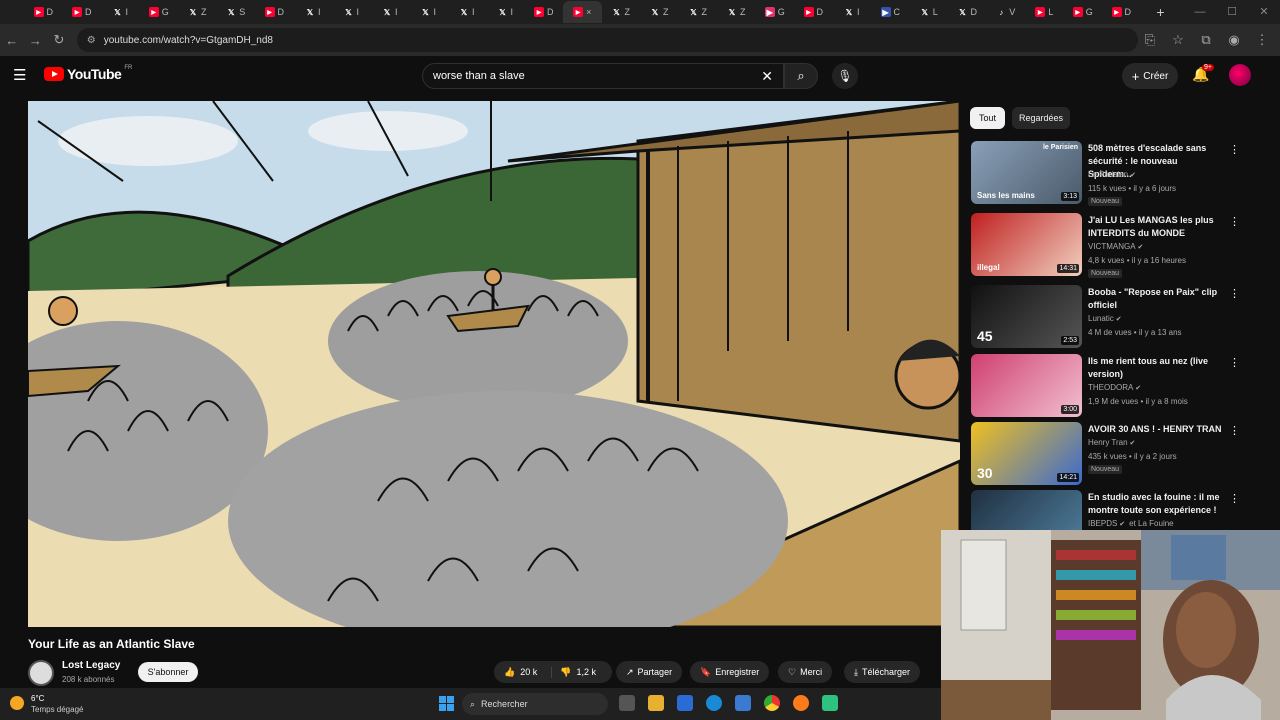 This screenshot has height=720, width=1280. I want to click on maximize-icon: ☐, so click(1232, 12).